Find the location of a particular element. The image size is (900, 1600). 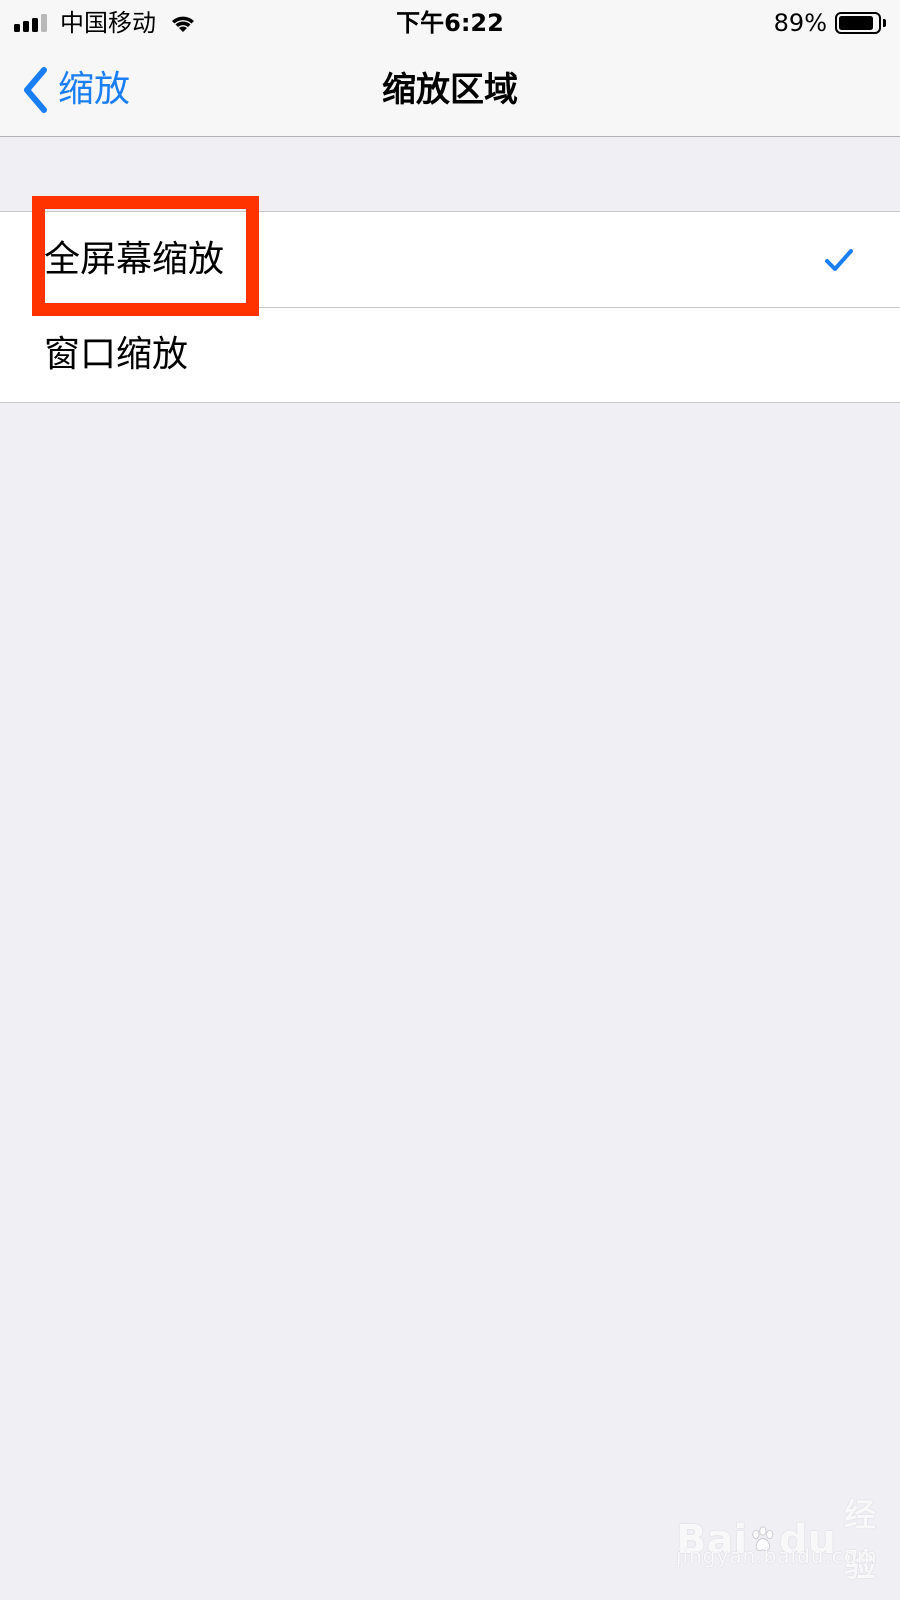

option-full-screen-zoom: 全屏幕缩放 is located at coordinates (450, 259).